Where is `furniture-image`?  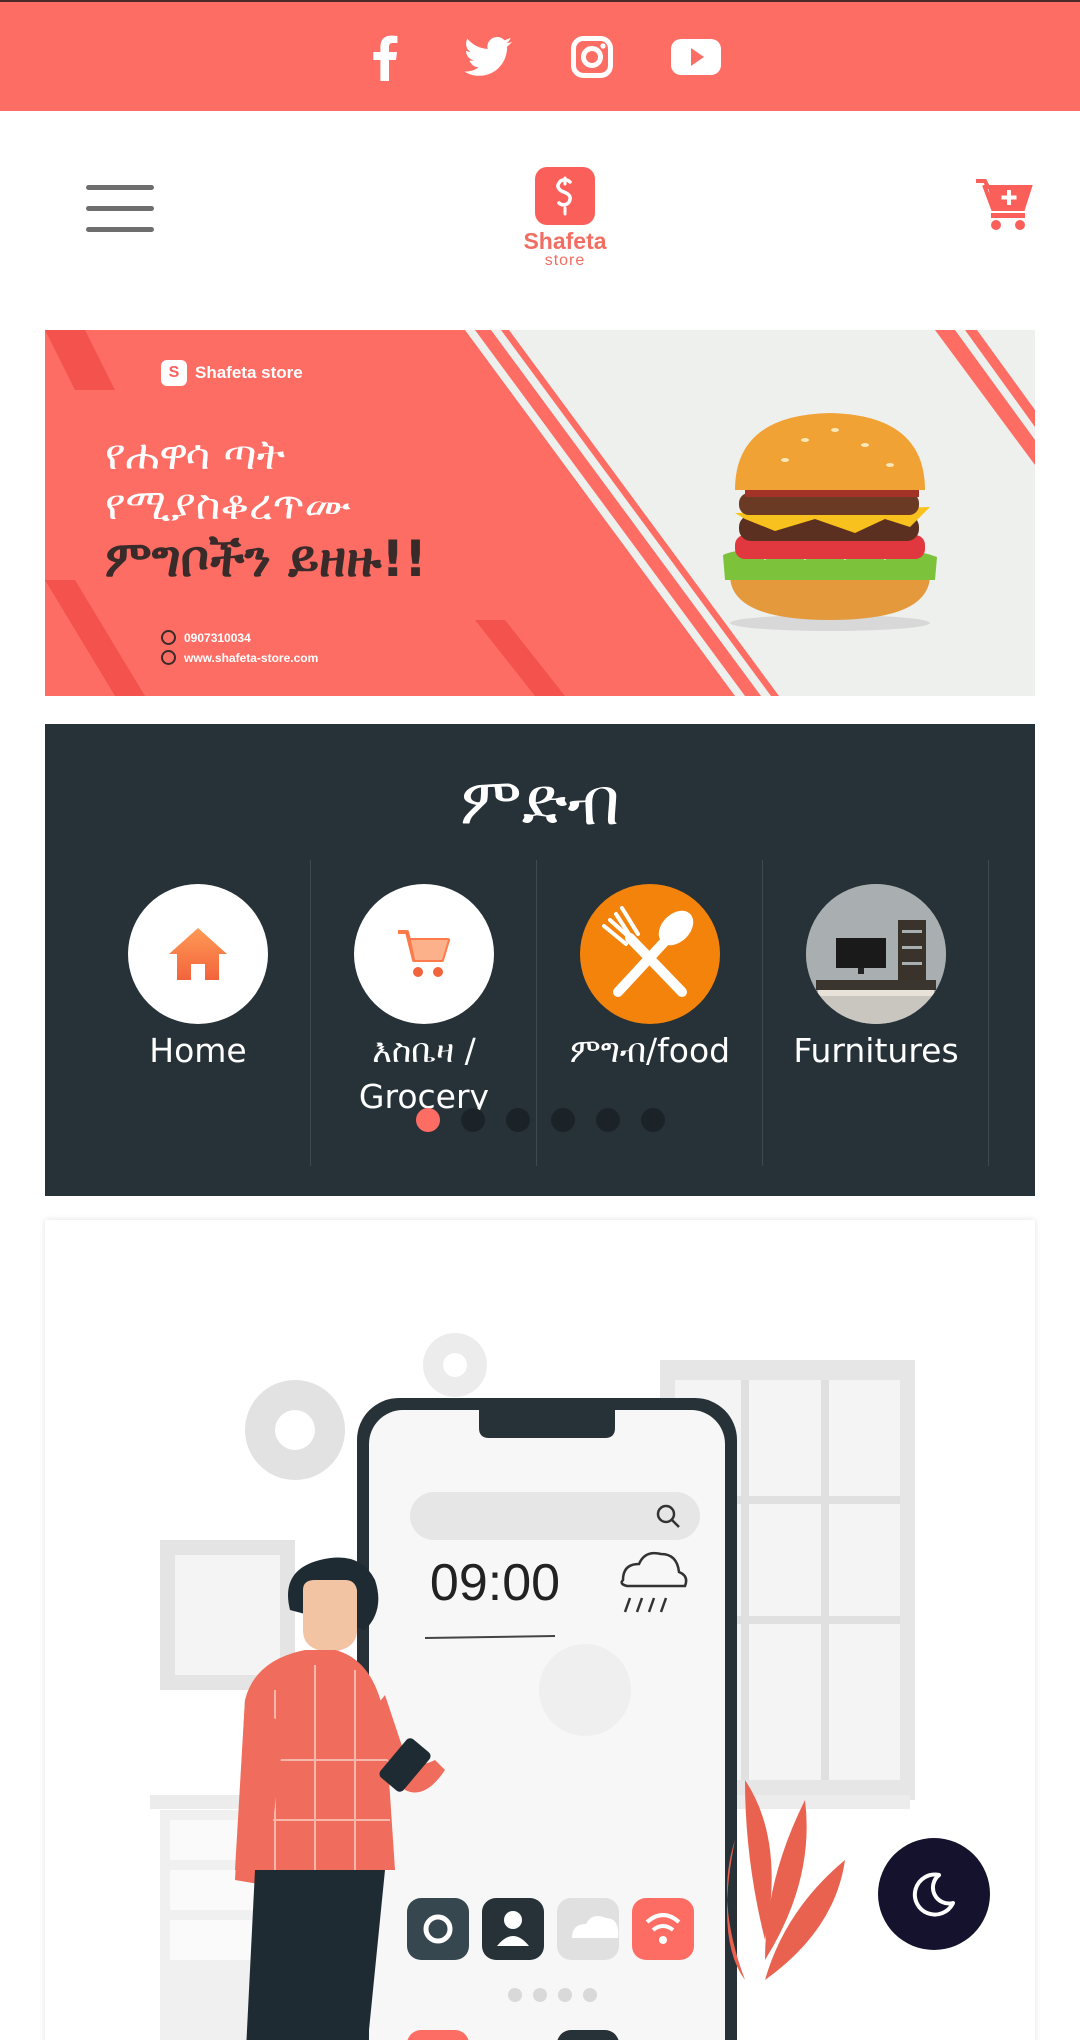
furniture-image is located at coordinates (876, 954).